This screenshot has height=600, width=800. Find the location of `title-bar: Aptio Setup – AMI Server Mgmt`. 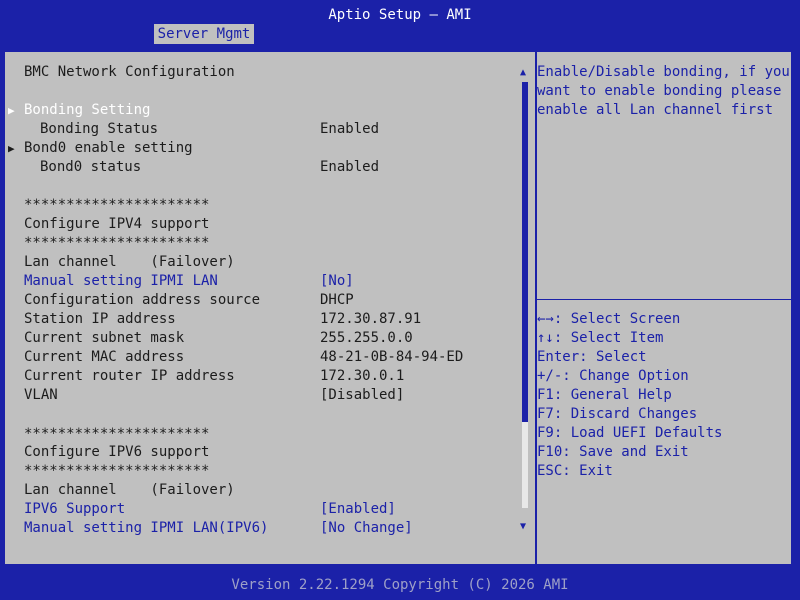

title-bar: Aptio Setup – AMI Server Mgmt is located at coordinates (400, 22).